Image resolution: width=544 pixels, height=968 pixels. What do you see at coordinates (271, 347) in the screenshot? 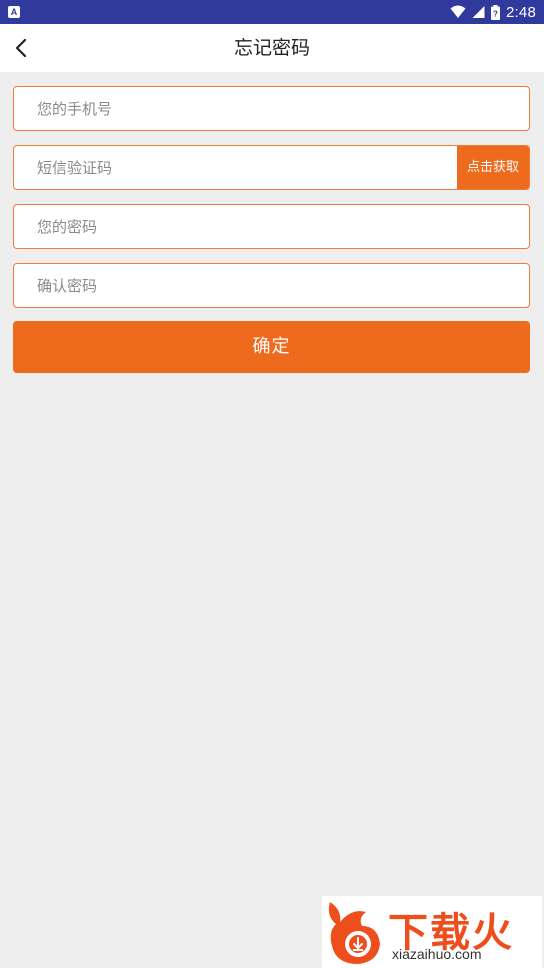
I see `confirm-button: 确定` at bounding box center [271, 347].